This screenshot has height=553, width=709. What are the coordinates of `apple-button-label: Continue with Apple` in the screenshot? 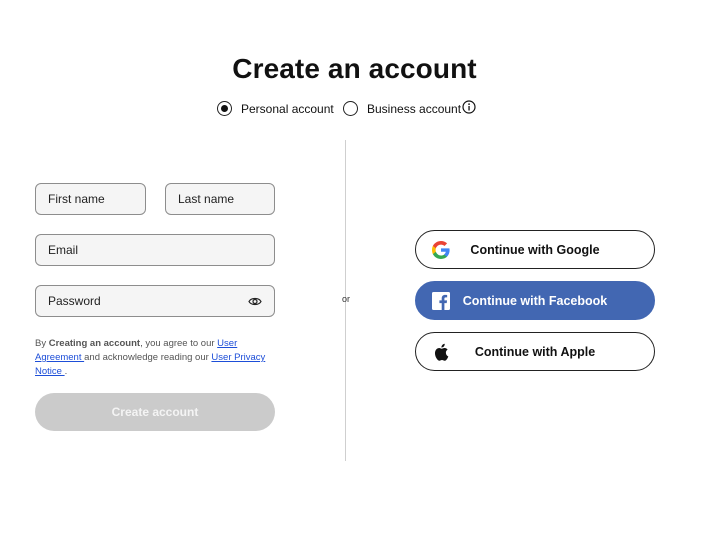 It's located at (535, 351).